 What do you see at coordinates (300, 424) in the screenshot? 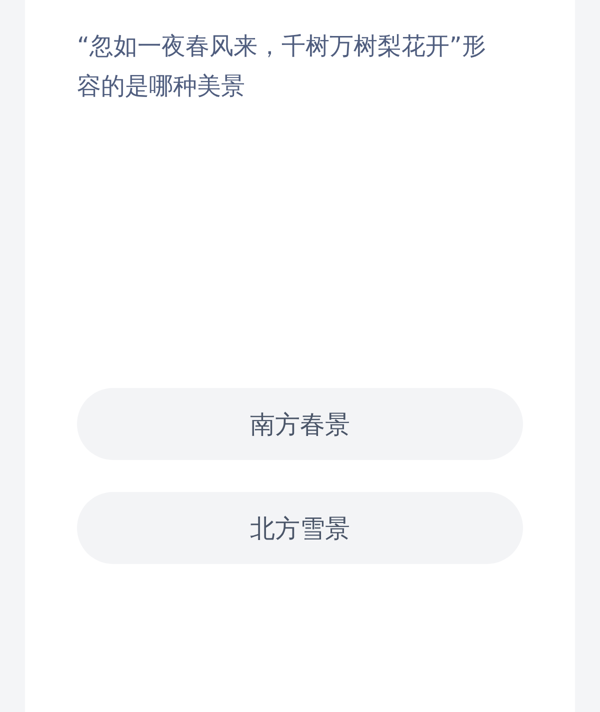
I see `answer-option: 南方春景` at bounding box center [300, 424].